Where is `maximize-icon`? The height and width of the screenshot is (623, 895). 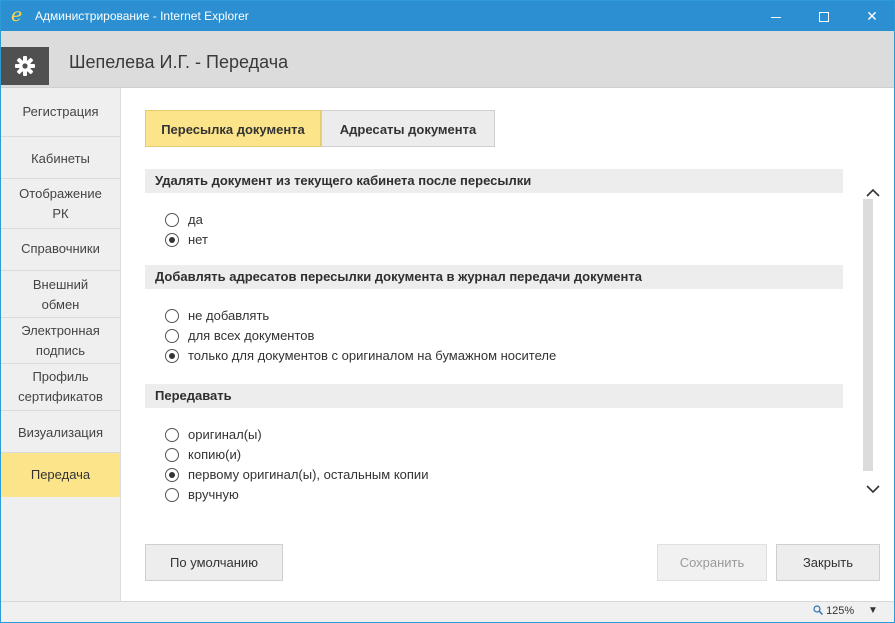 maximize-icon is located at coordinates (824, 17).